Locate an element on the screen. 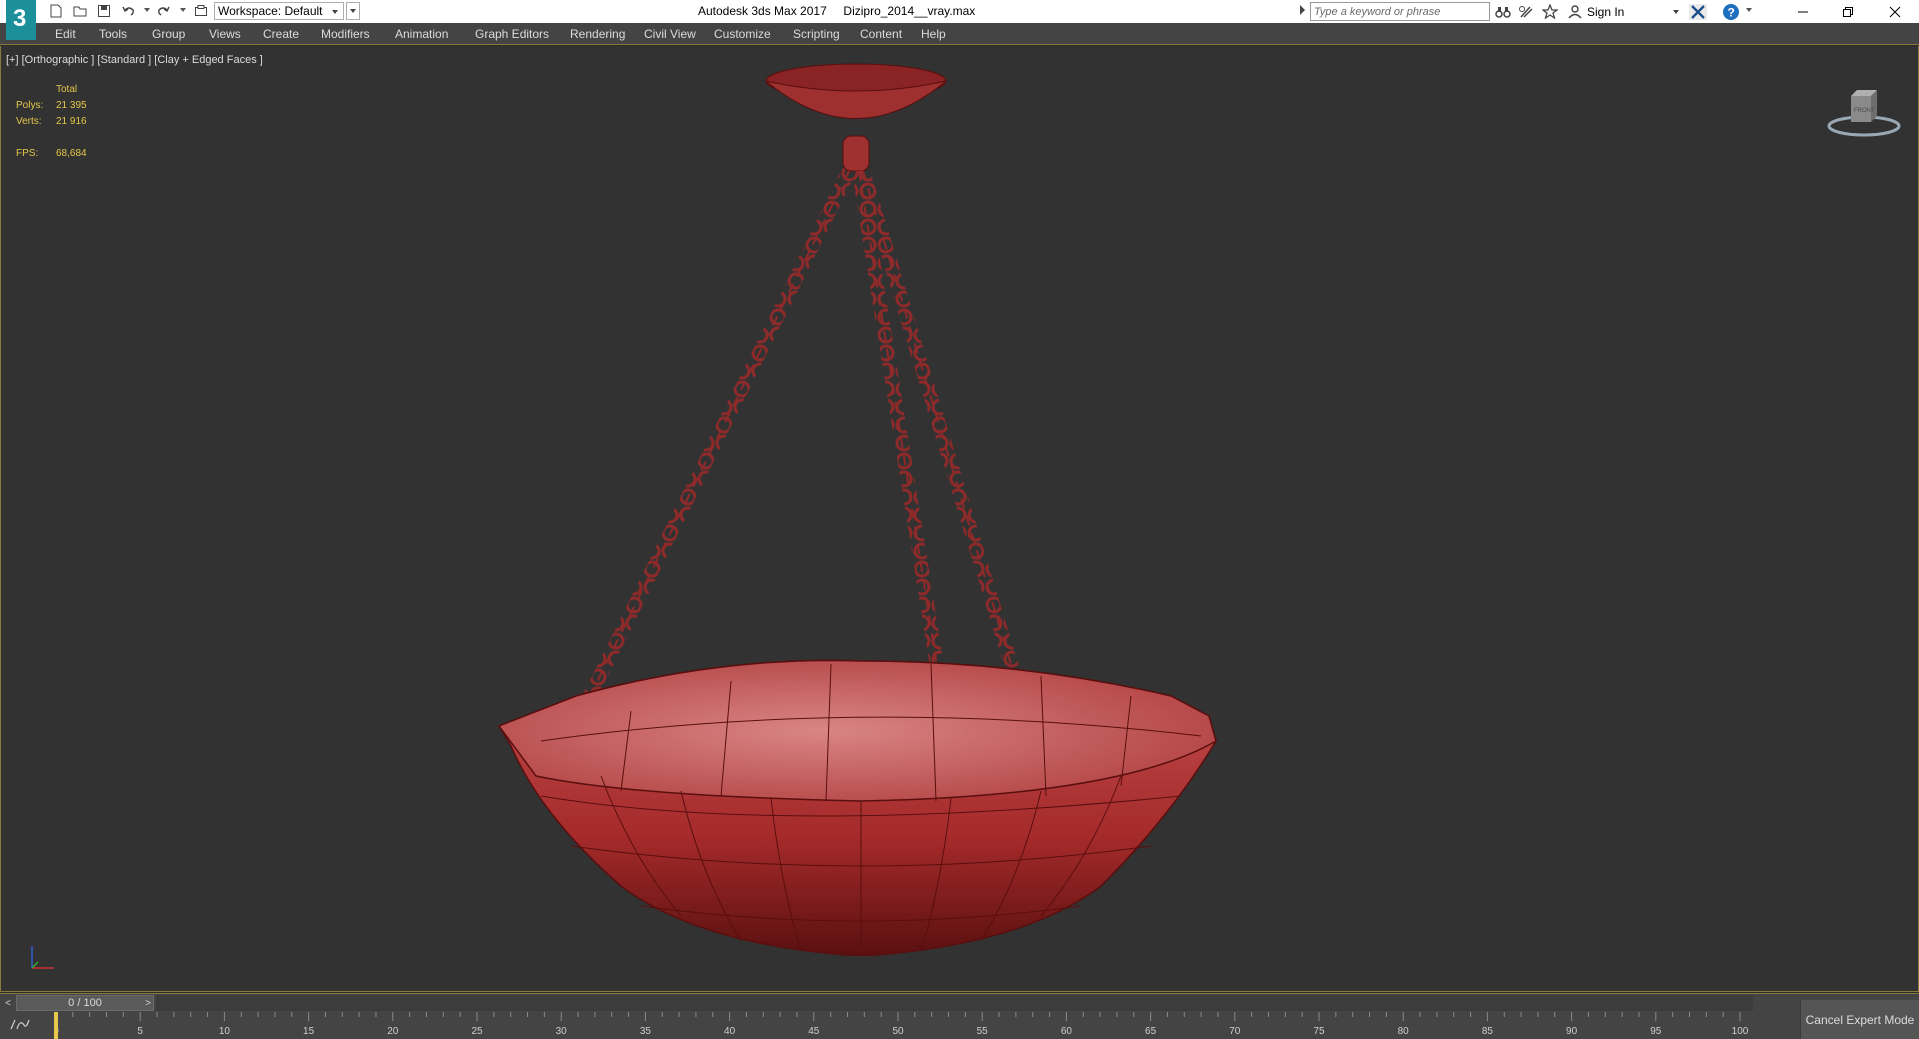  minimize-icon is located at coordinates (1803, 11).